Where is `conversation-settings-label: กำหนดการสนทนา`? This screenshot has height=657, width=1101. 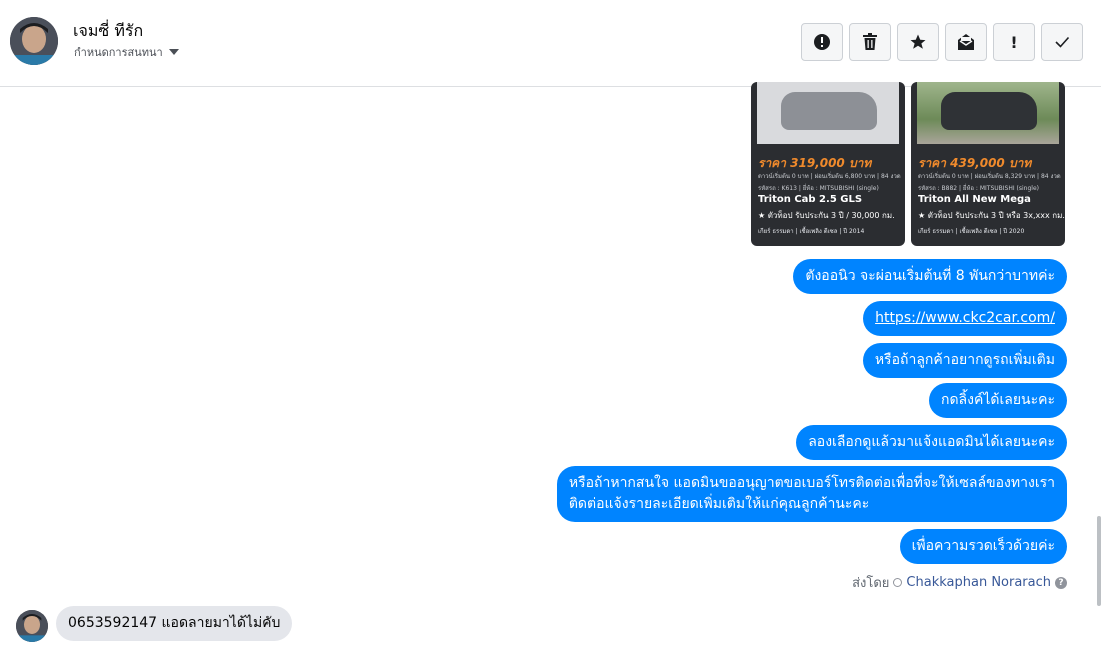 conversation-settings-label: กำหนดการสนทนา is located at coordinates (118, 52).